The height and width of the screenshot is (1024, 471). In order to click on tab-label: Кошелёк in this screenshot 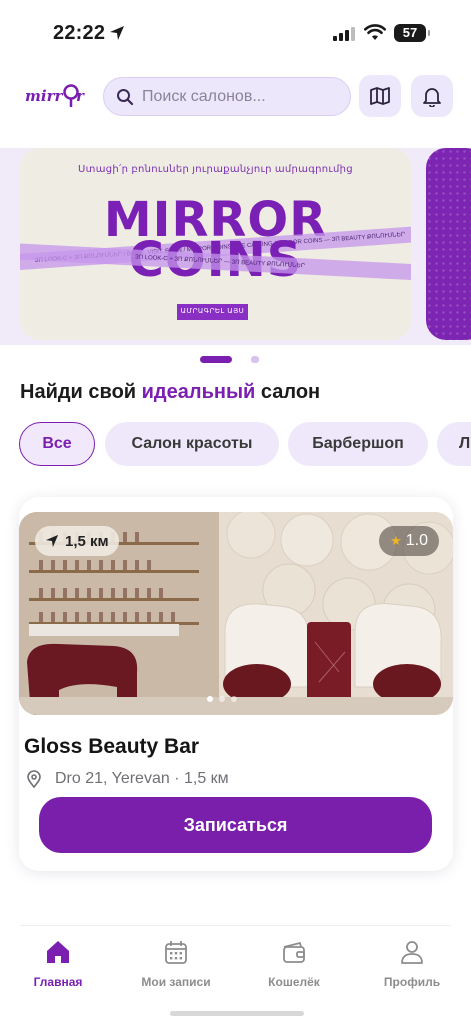, I will do `click(294, 982)`.